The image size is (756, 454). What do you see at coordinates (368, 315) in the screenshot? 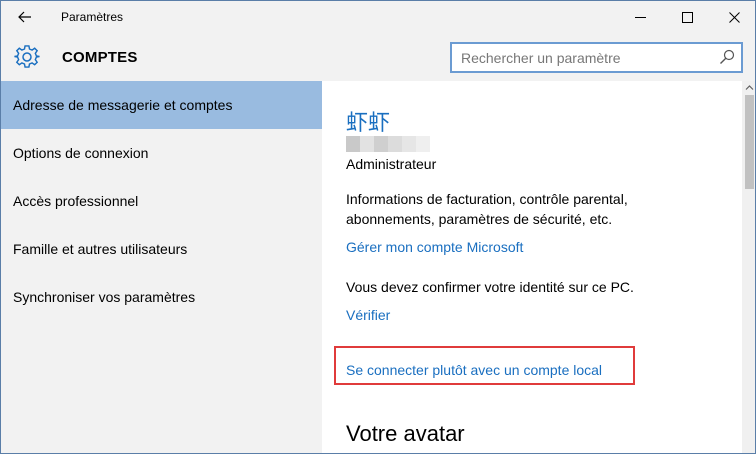
I see `verify-link: Vérifier` at bounding box center [368, 315].